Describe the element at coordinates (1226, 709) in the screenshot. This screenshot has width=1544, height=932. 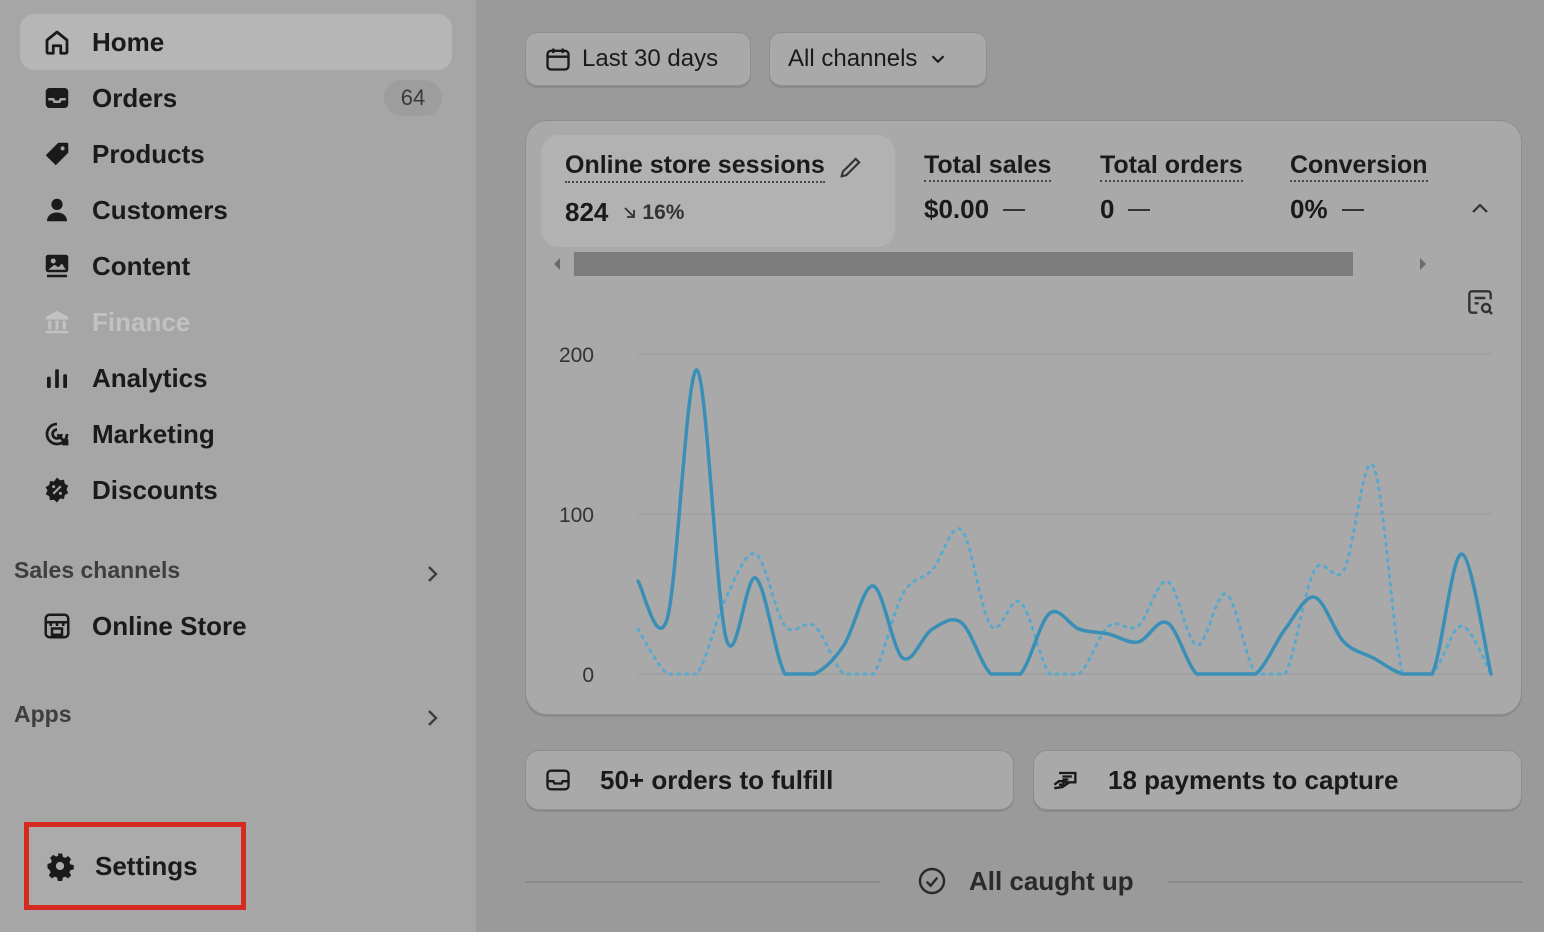
I see `x-tick-label: Nov 24` at that location.